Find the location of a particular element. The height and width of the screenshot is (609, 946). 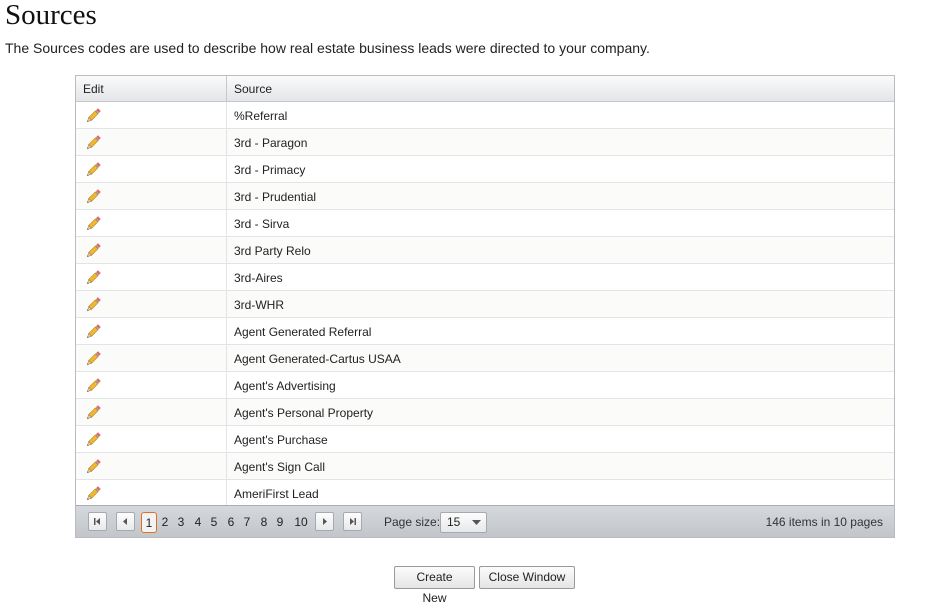

next-page-button is located at coordinates (324, 521).